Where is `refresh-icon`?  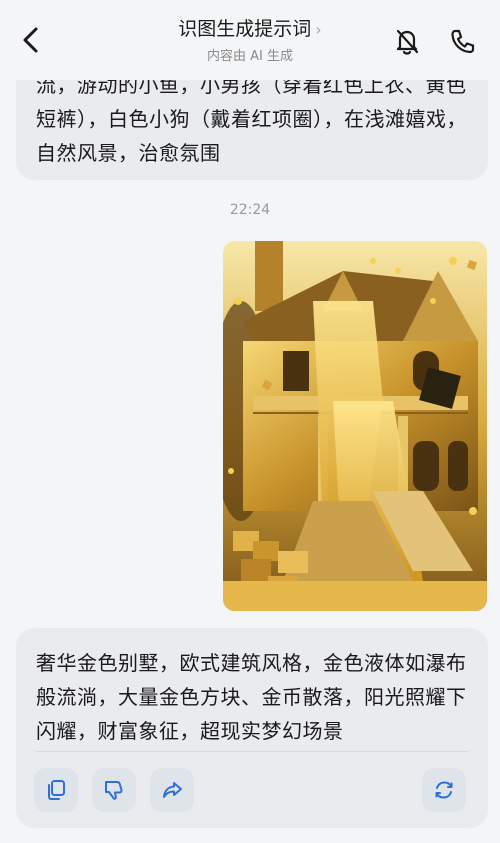
refresh-icon is located at coordinates (444, 790).